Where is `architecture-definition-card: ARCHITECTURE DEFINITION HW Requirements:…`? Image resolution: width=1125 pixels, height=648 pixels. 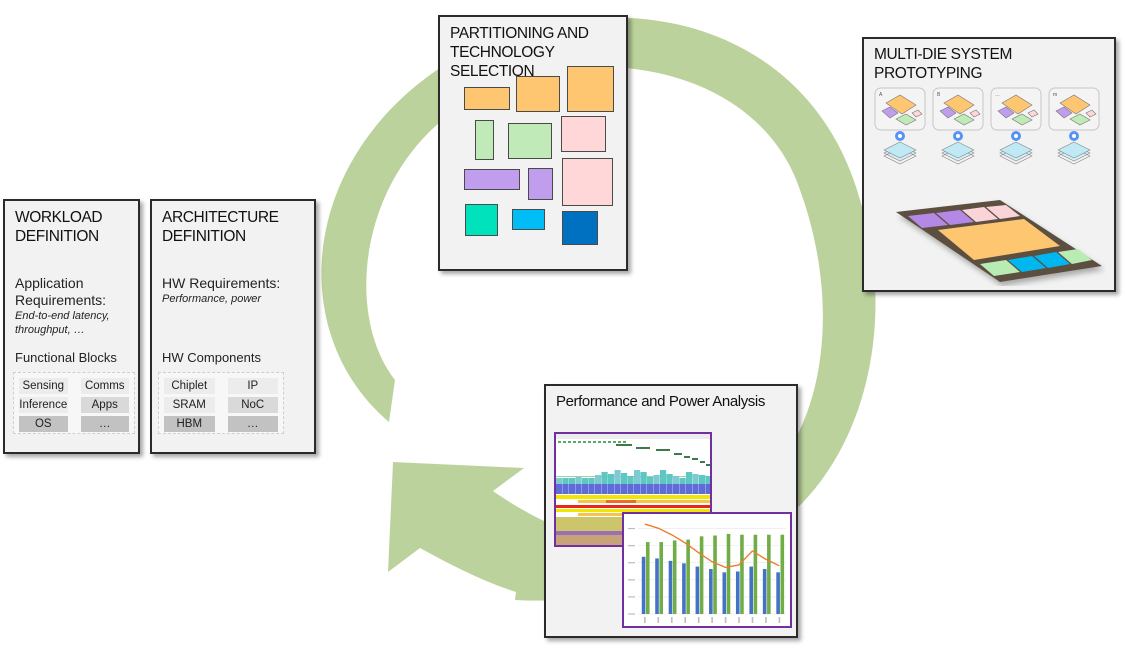
architecture-definition-card: ARCHITECTURE DEFINITION HW Requirements:… is located at coordinates (233, 326).